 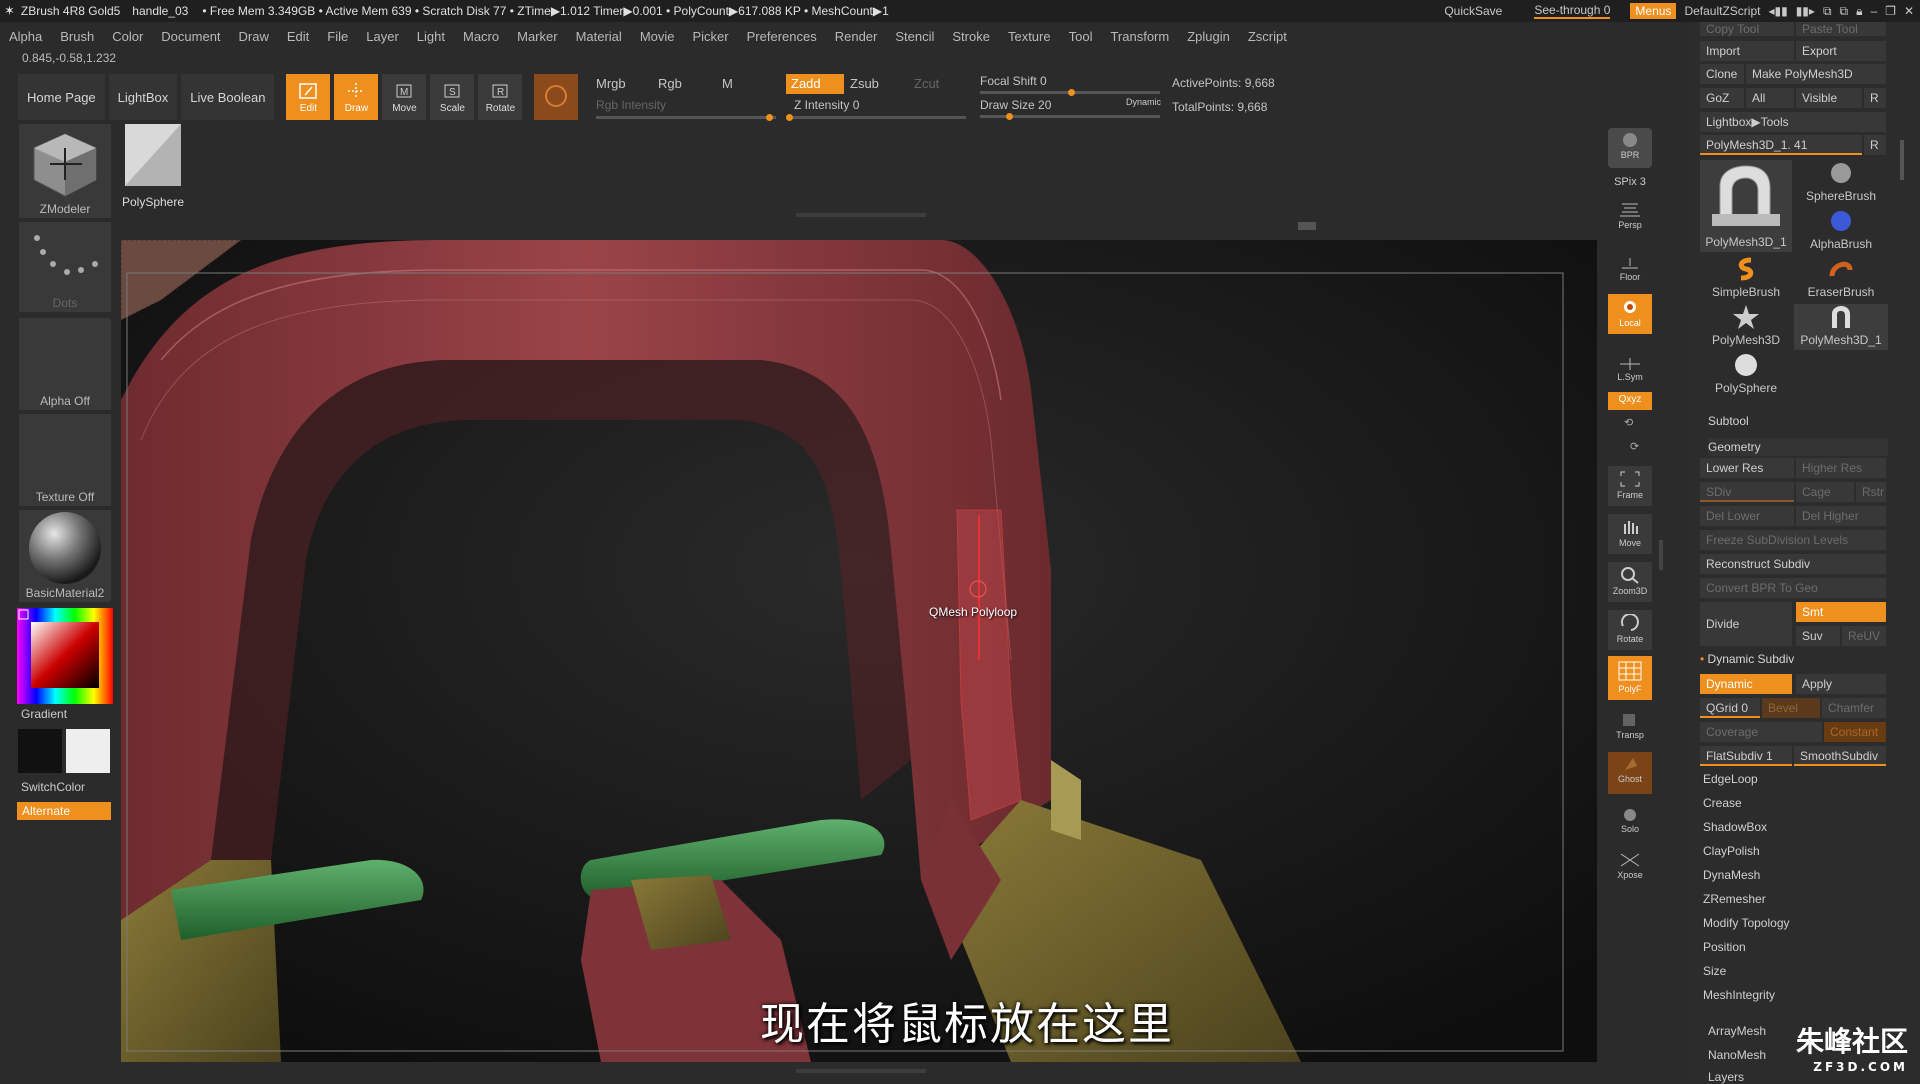 What do you see at coordinates (127, 36) in the screenshot?
I see `menu-color: Color` at bounding box center [127, 36].